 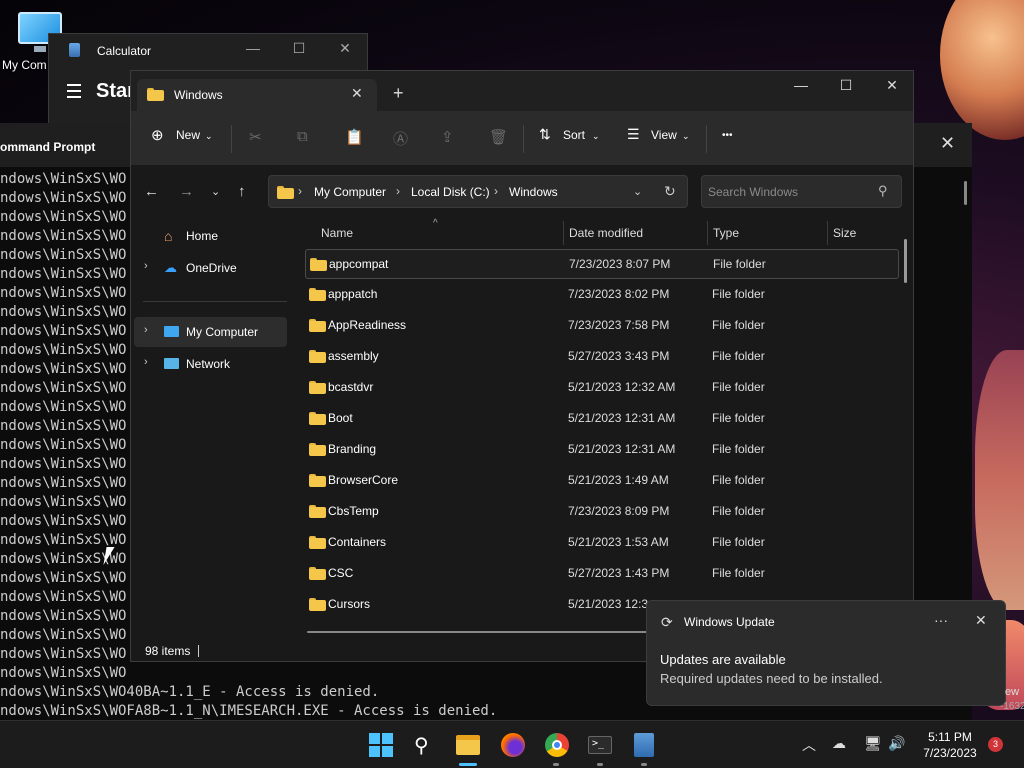 I want to click on sort-button: Sort, so click(x=574, y=135).